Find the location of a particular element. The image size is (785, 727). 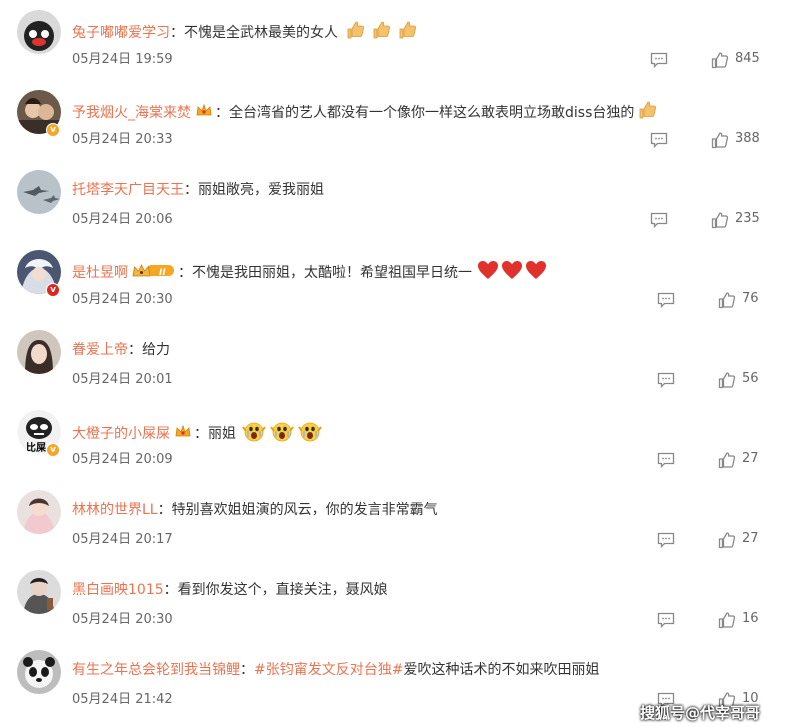

comment-item: 托塔李天广目天王：丽姐敞亮，爱我丽姐 05月24日 20:06 235 is located at coordinates (392, 200).